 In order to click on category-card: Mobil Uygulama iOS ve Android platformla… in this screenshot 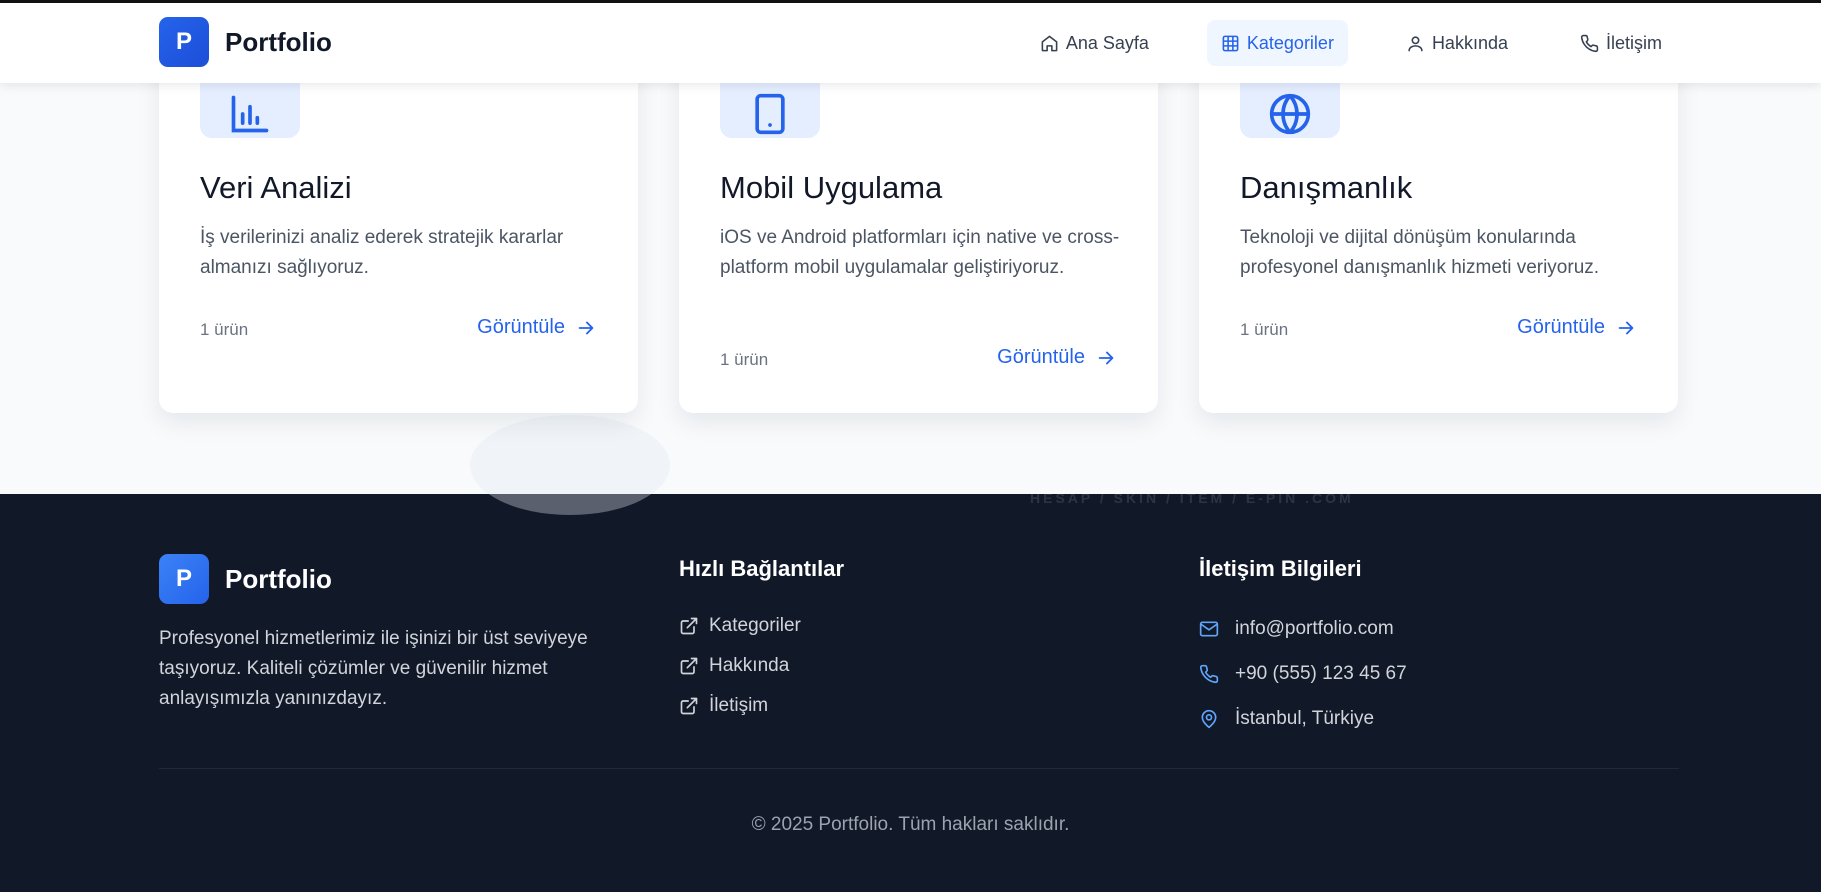, I will do `click(918, 226)`.